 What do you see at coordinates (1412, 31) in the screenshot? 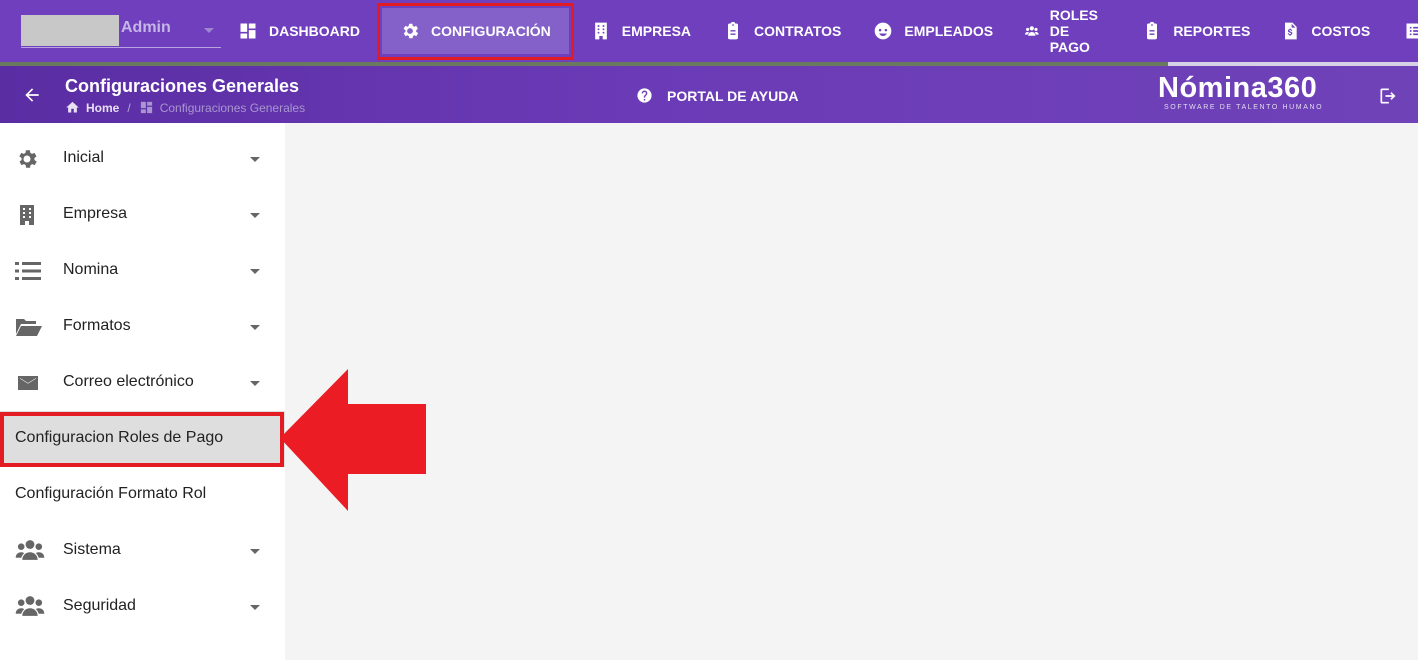
I see `list-box-icon` at bounding box center [1412, 31].